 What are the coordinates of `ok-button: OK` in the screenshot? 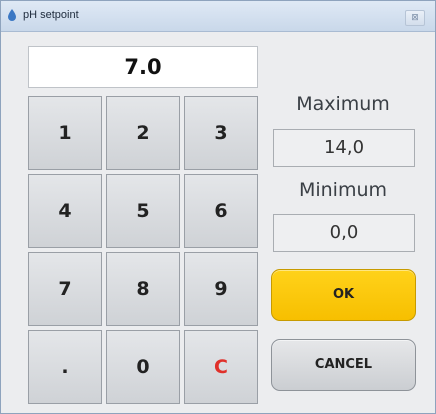 It's located at (343, 295).